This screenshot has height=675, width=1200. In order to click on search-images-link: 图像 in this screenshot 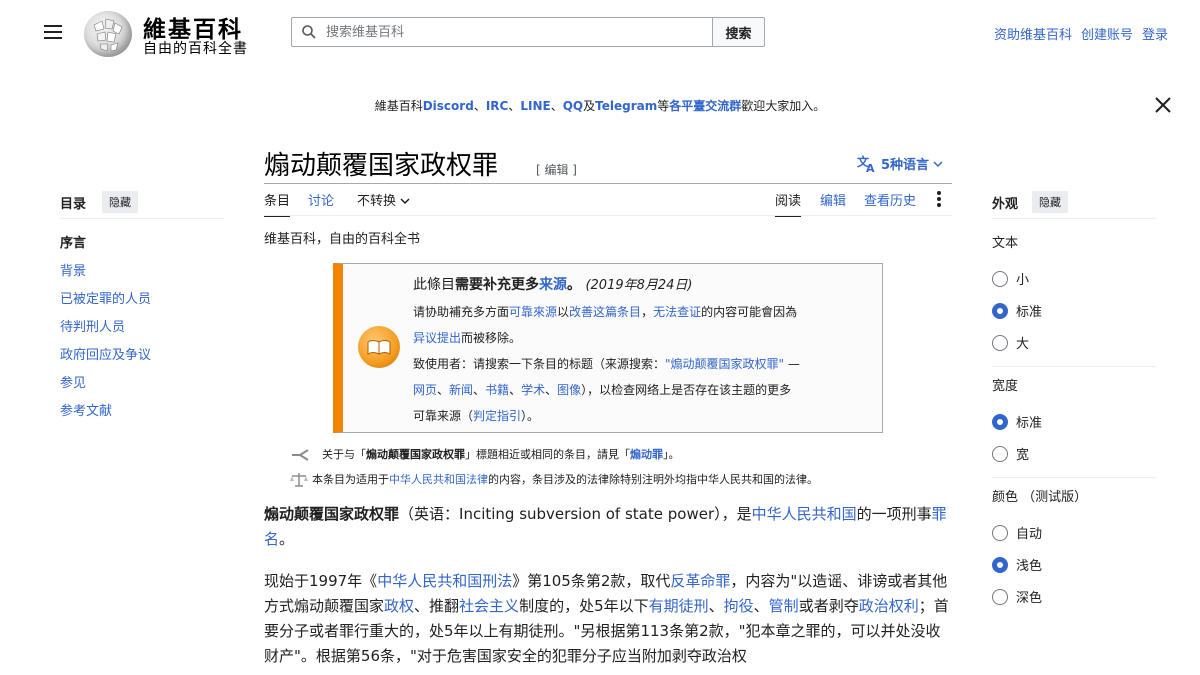, I will do `click(569, 390)`.